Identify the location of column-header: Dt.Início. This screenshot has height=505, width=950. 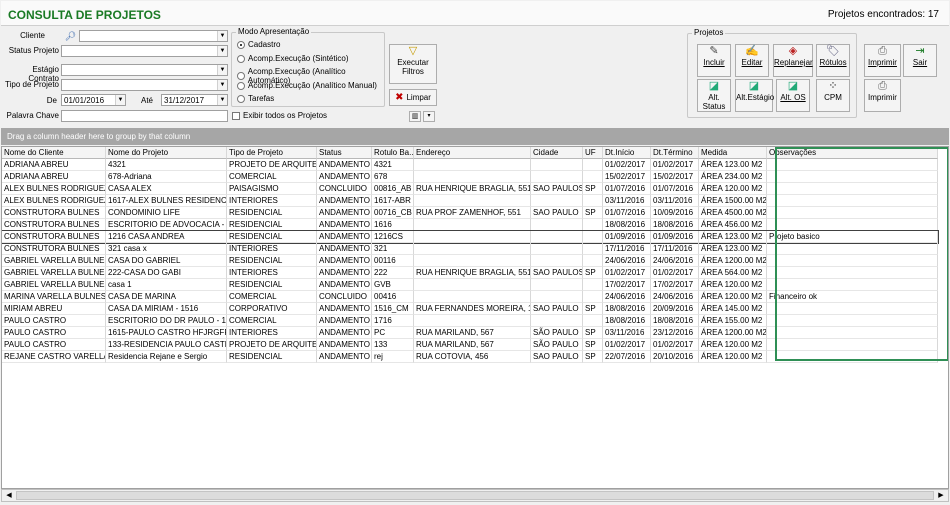
(627, 153).